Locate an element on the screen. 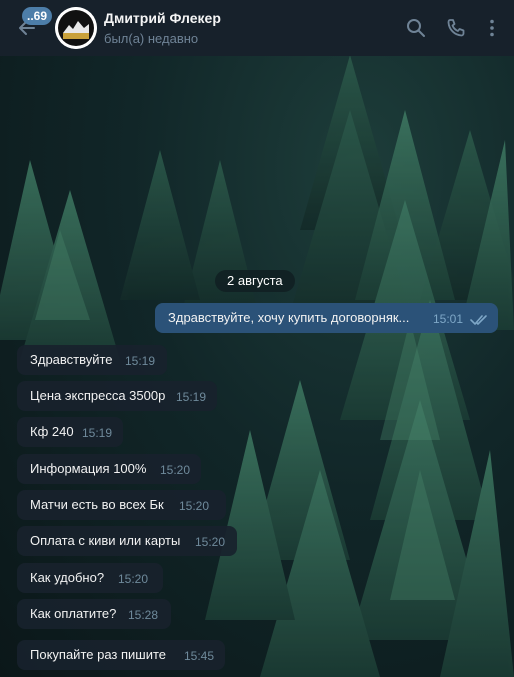 This screenshot has width=514, height=677. search-button is located at coordinates (416, 28).